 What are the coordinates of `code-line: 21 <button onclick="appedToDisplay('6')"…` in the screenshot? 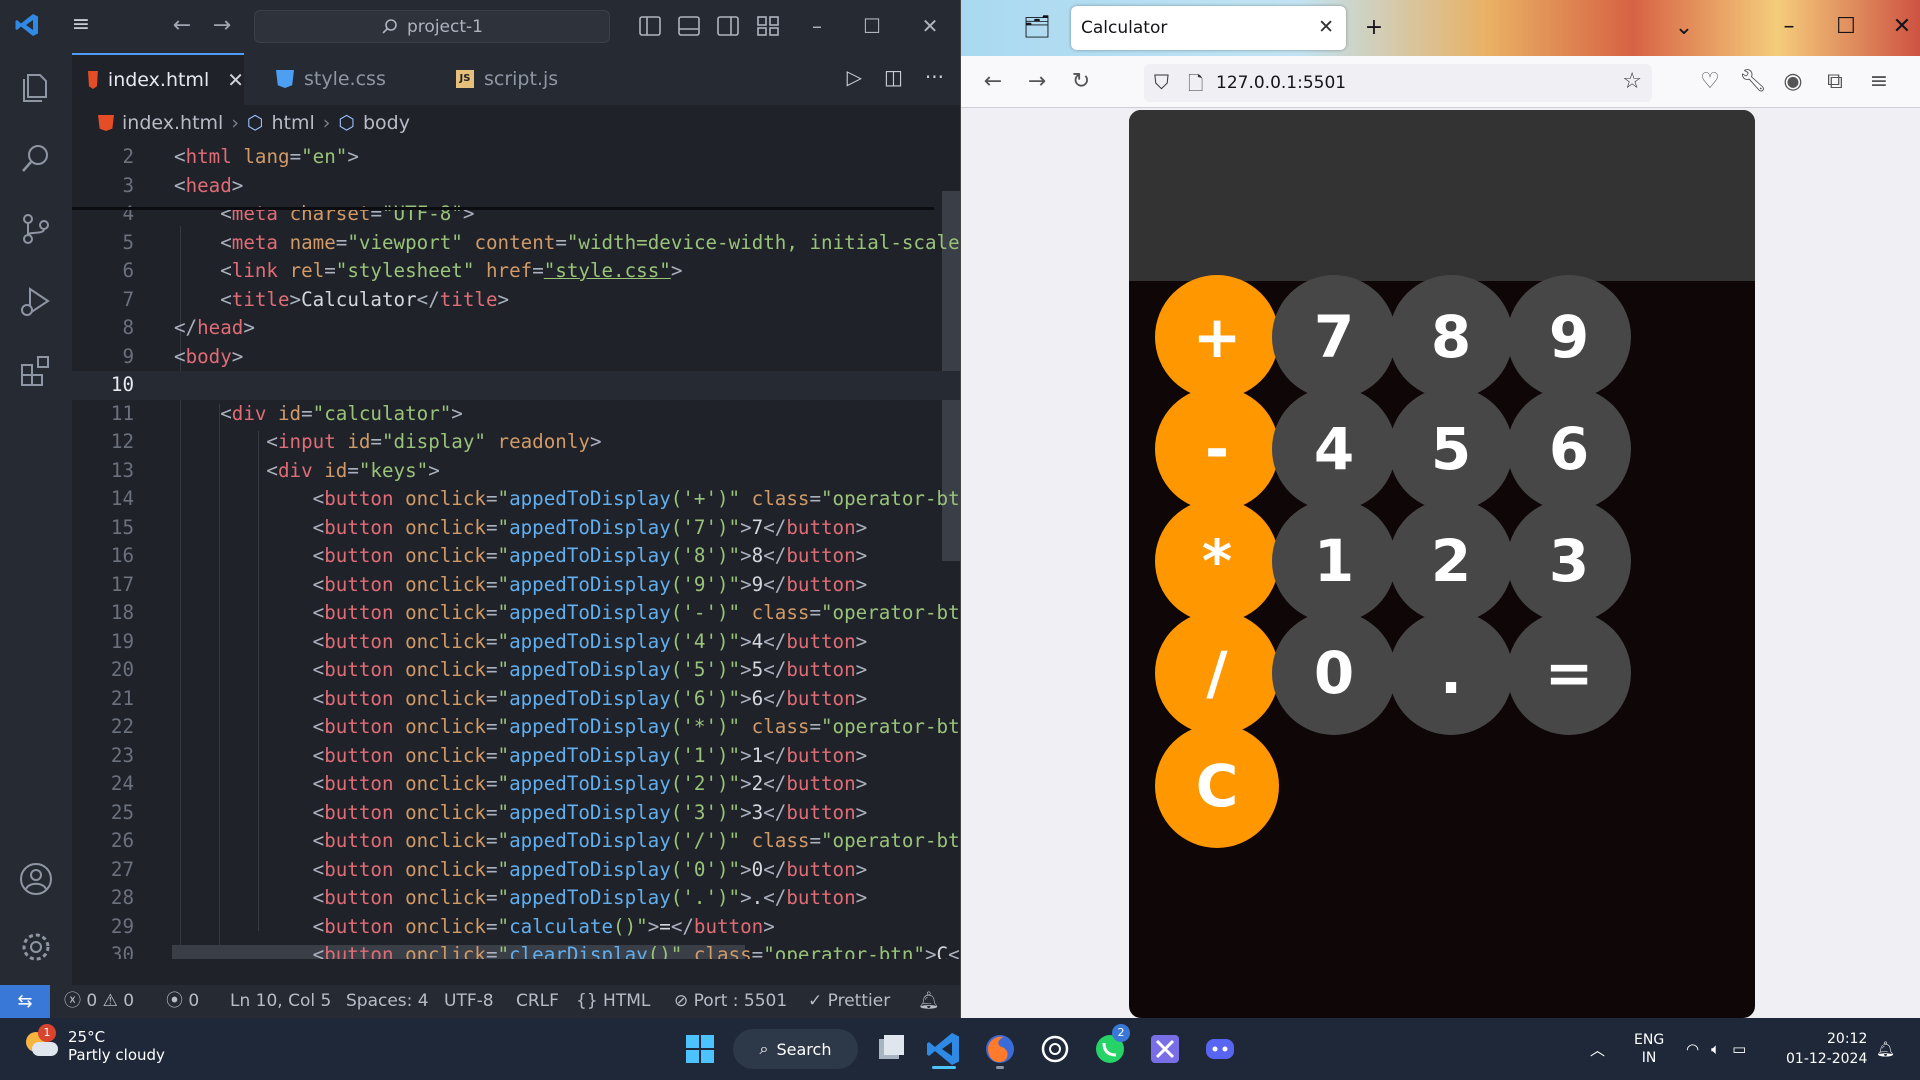 It's located at (516, 699).